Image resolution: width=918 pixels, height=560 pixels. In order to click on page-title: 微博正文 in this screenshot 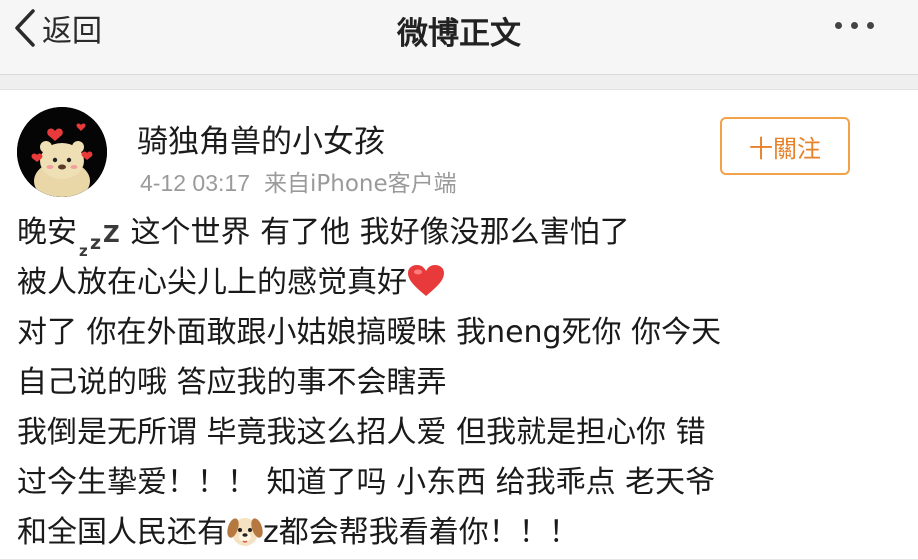, I will do `click(459, 34)`.